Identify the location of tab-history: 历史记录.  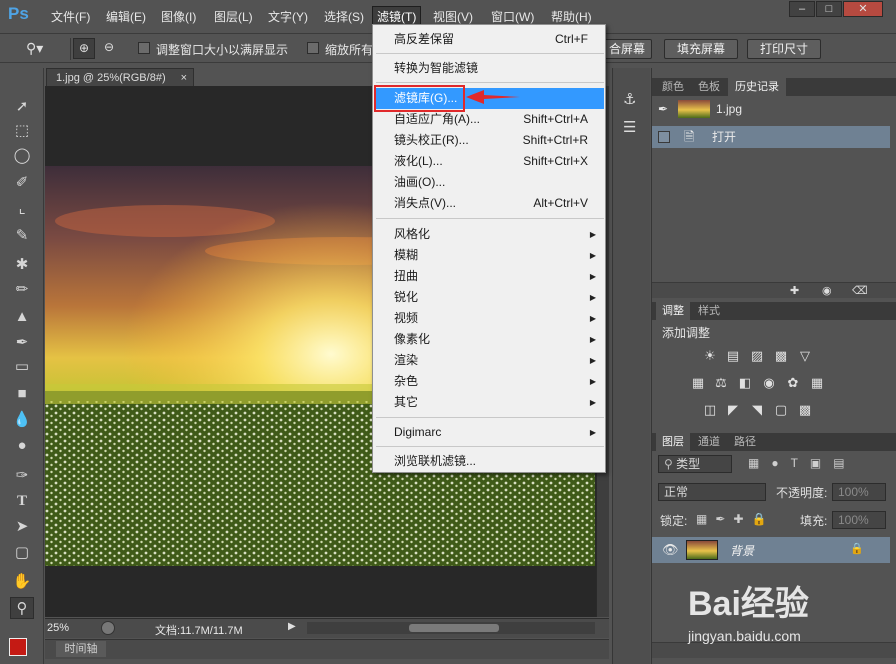
(757, 87).